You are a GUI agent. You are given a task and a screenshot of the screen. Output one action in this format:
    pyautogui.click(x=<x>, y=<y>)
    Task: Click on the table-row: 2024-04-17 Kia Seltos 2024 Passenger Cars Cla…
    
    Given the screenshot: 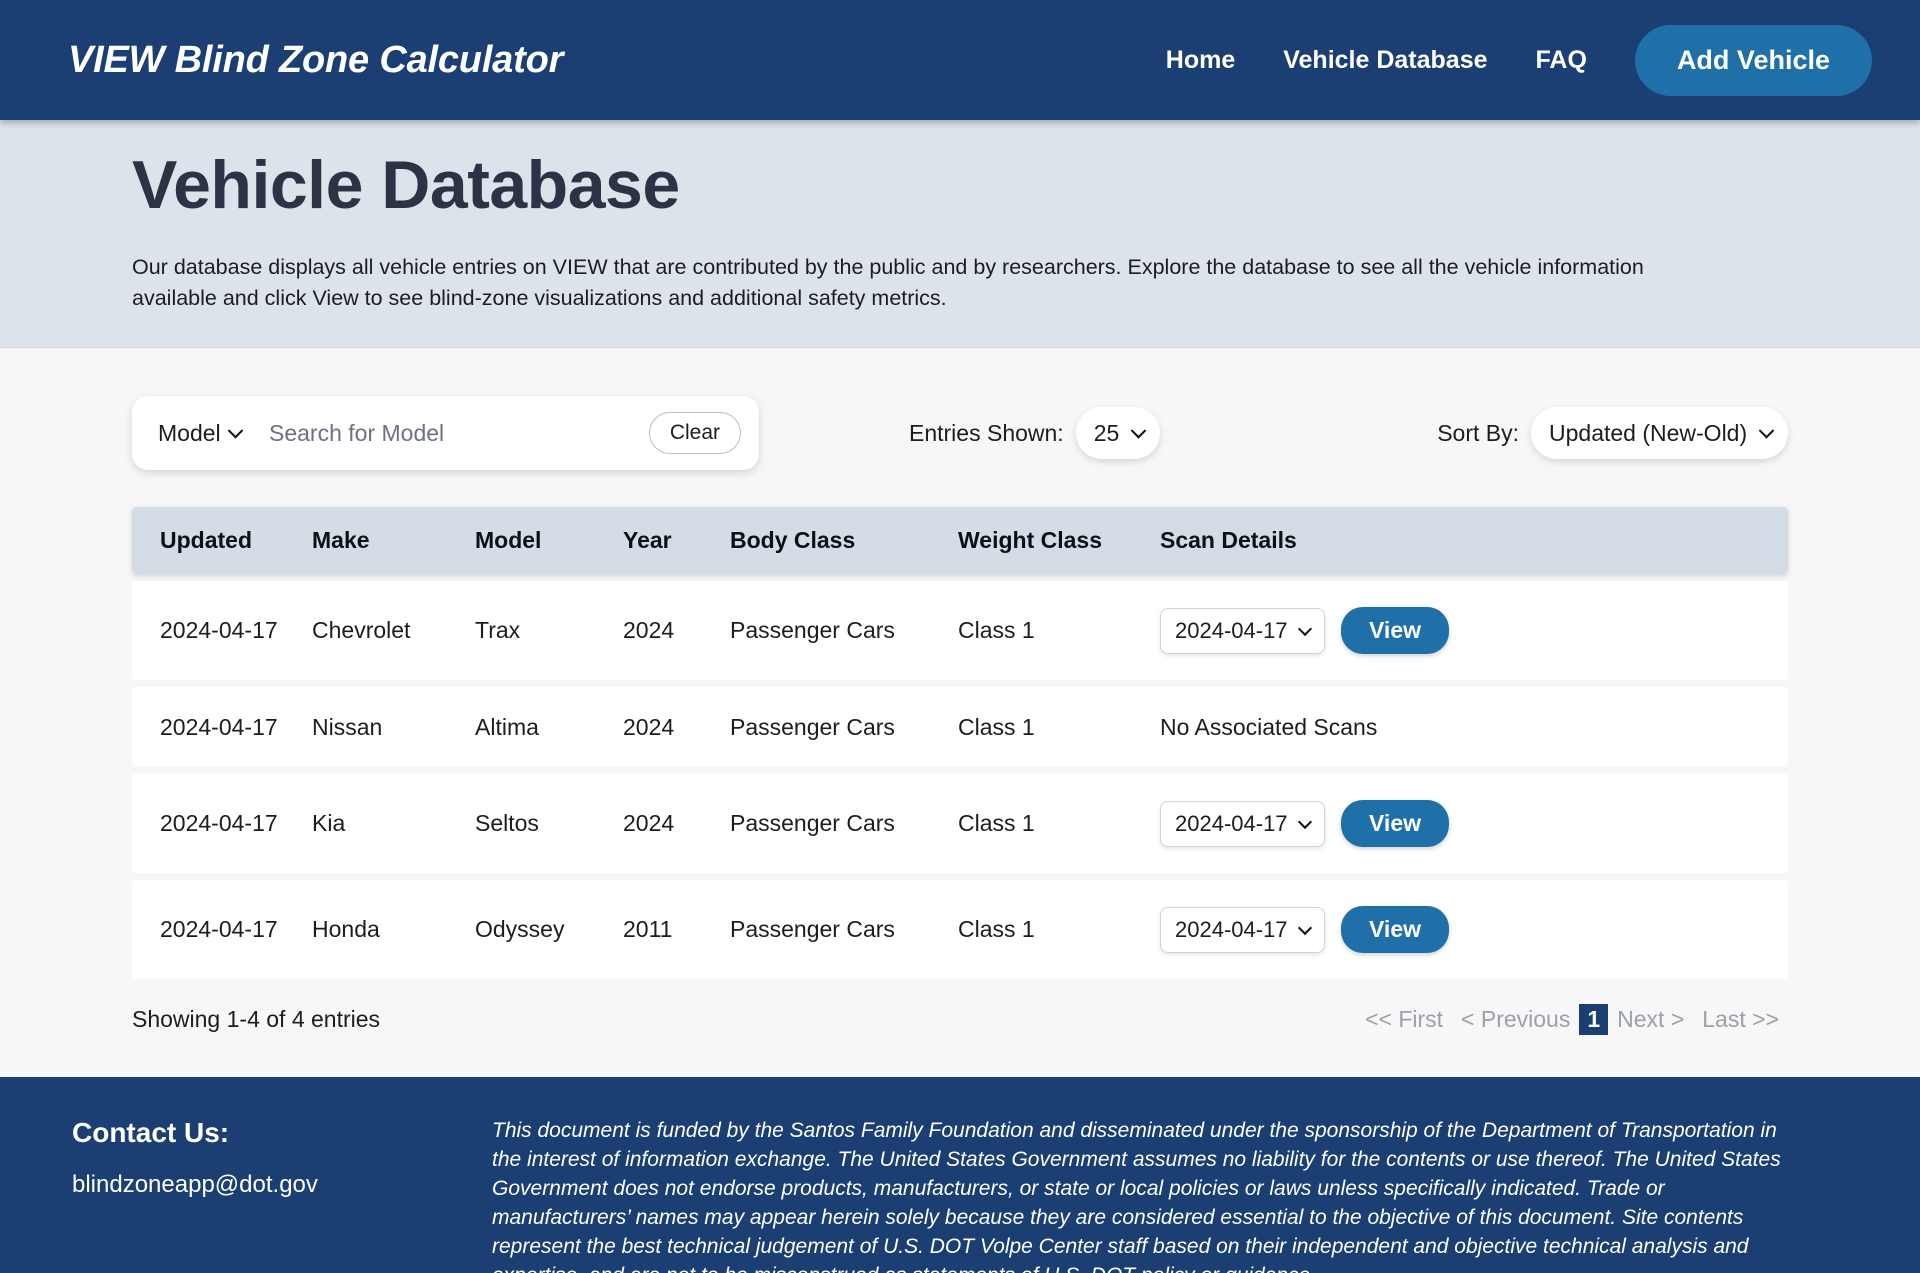 What is the action you would take?
    pyautogui.click(x=960, y=824)
    